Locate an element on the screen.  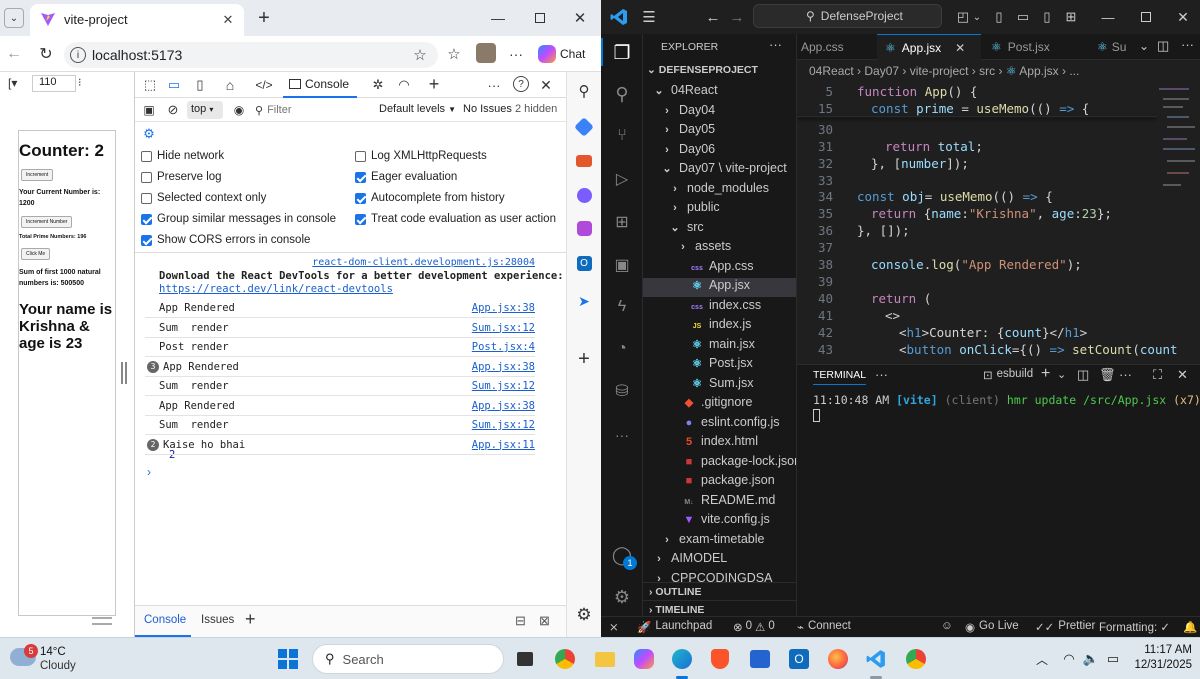
log-source-link: Post.jsx:4 is located at coordinates (503, 347).